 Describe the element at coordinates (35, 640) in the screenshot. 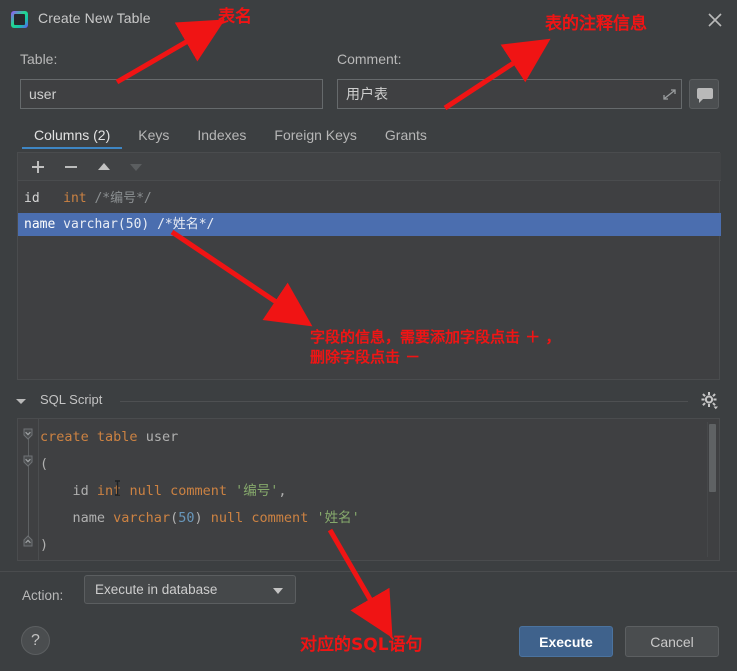

I see `help-button: ?` at that location.